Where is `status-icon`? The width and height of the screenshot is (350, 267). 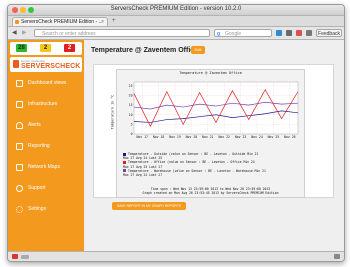 status-icon is located at coordinates (25, 257).